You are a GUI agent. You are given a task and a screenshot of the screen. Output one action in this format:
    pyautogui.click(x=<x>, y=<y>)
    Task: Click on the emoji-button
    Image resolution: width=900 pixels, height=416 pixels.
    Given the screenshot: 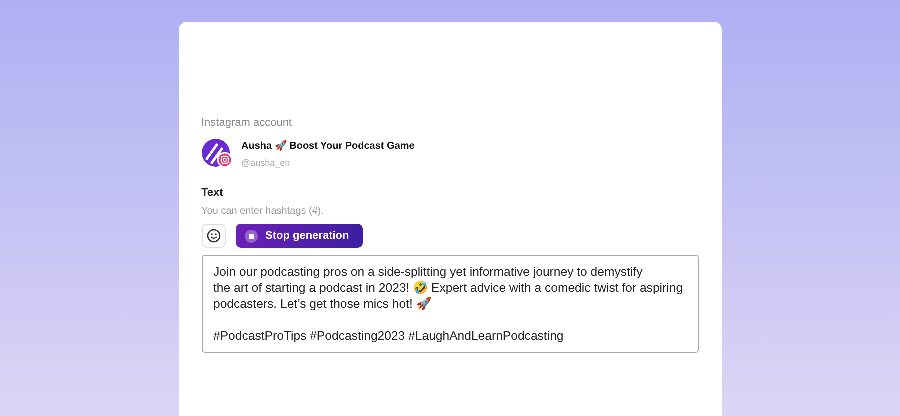 What is the action you would take?
    pyautogui.click(x=214, y=236)
    